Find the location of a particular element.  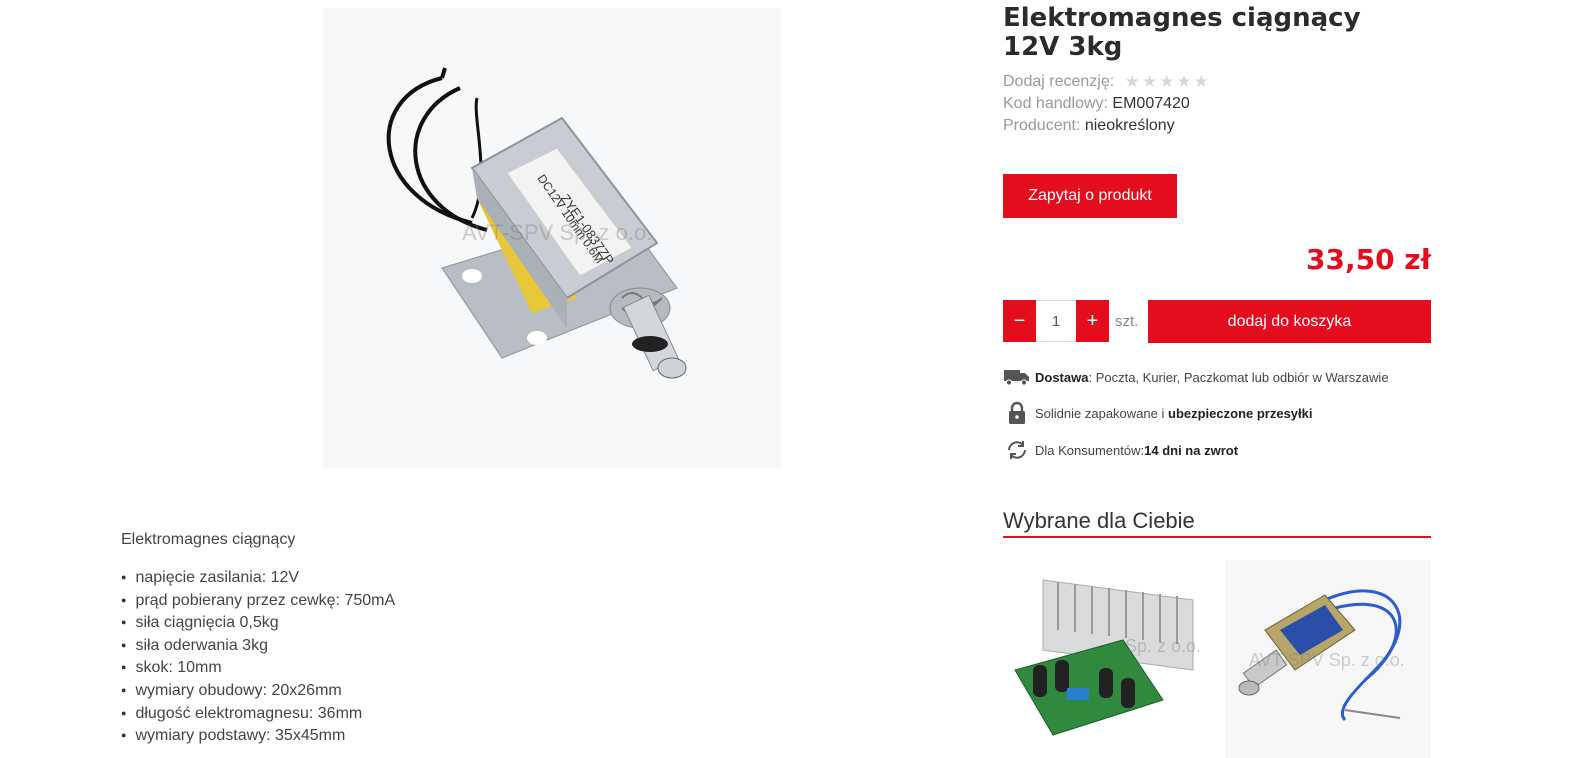

spec-item: długość elektromagnesu: 36mm is located at coordinates (258, 713).